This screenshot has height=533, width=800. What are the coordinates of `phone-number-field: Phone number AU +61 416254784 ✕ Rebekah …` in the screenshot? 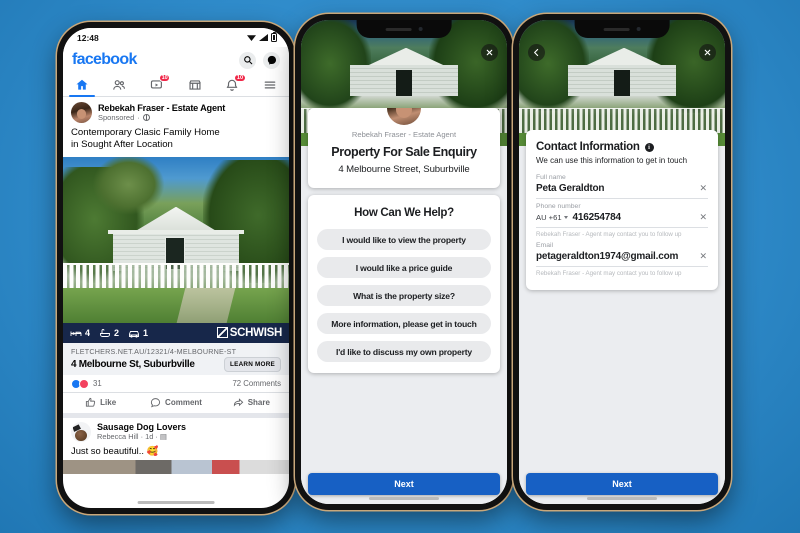 It's located at (622, 220).